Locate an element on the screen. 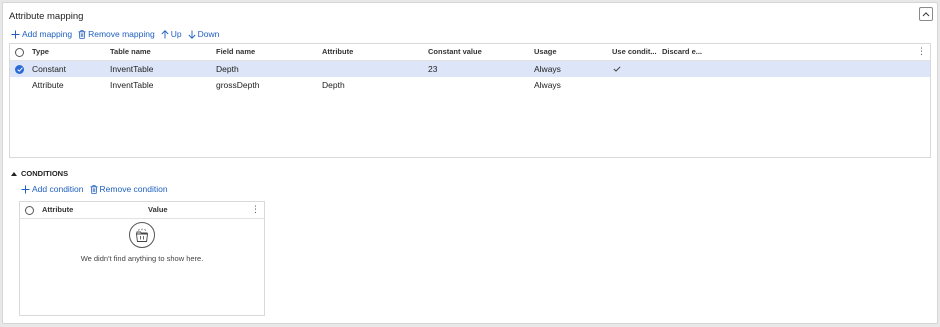  cell-type: Attribute is located at coordinates (48, 85).